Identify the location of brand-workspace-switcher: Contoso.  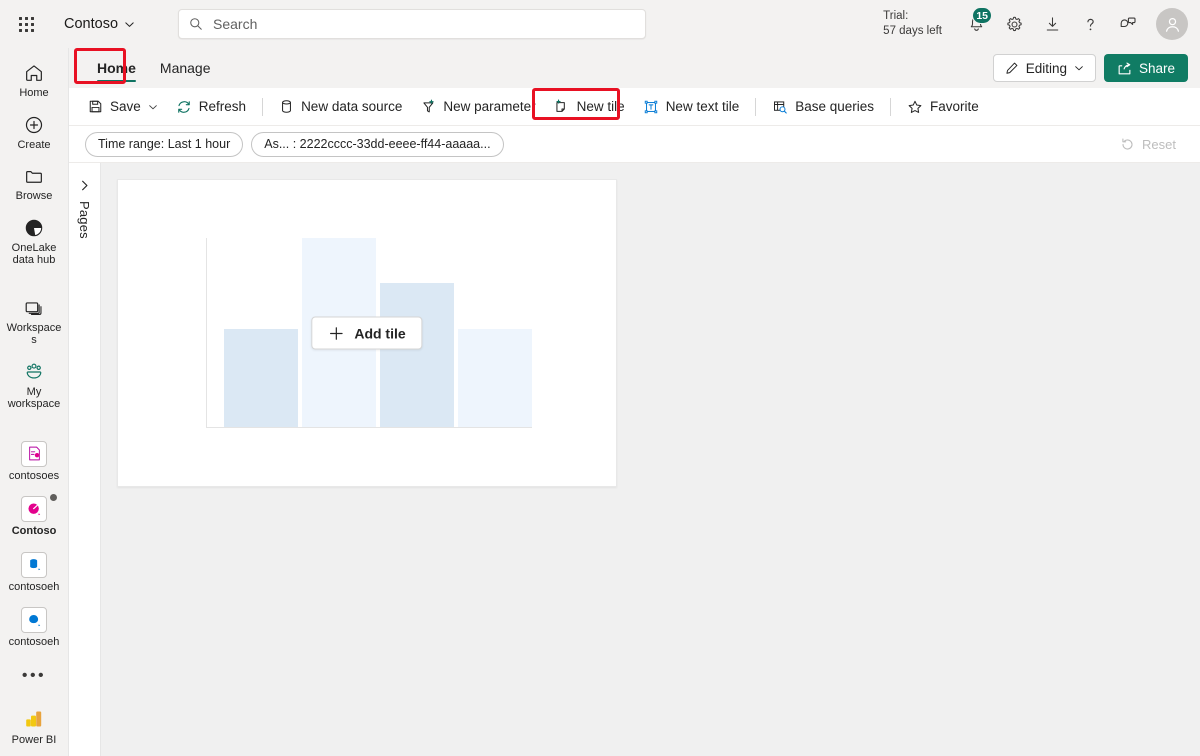
(99, 24).